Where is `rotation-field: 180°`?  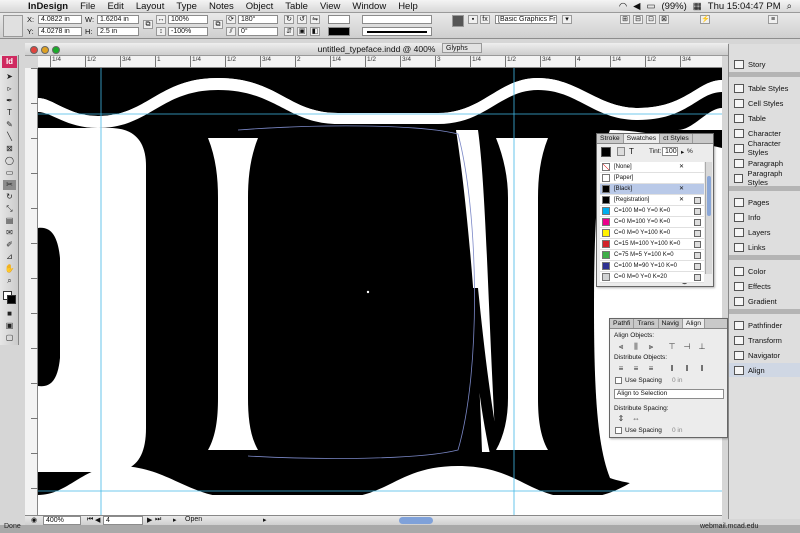 rotation-field: 180° is located at coordinates (258, 19).